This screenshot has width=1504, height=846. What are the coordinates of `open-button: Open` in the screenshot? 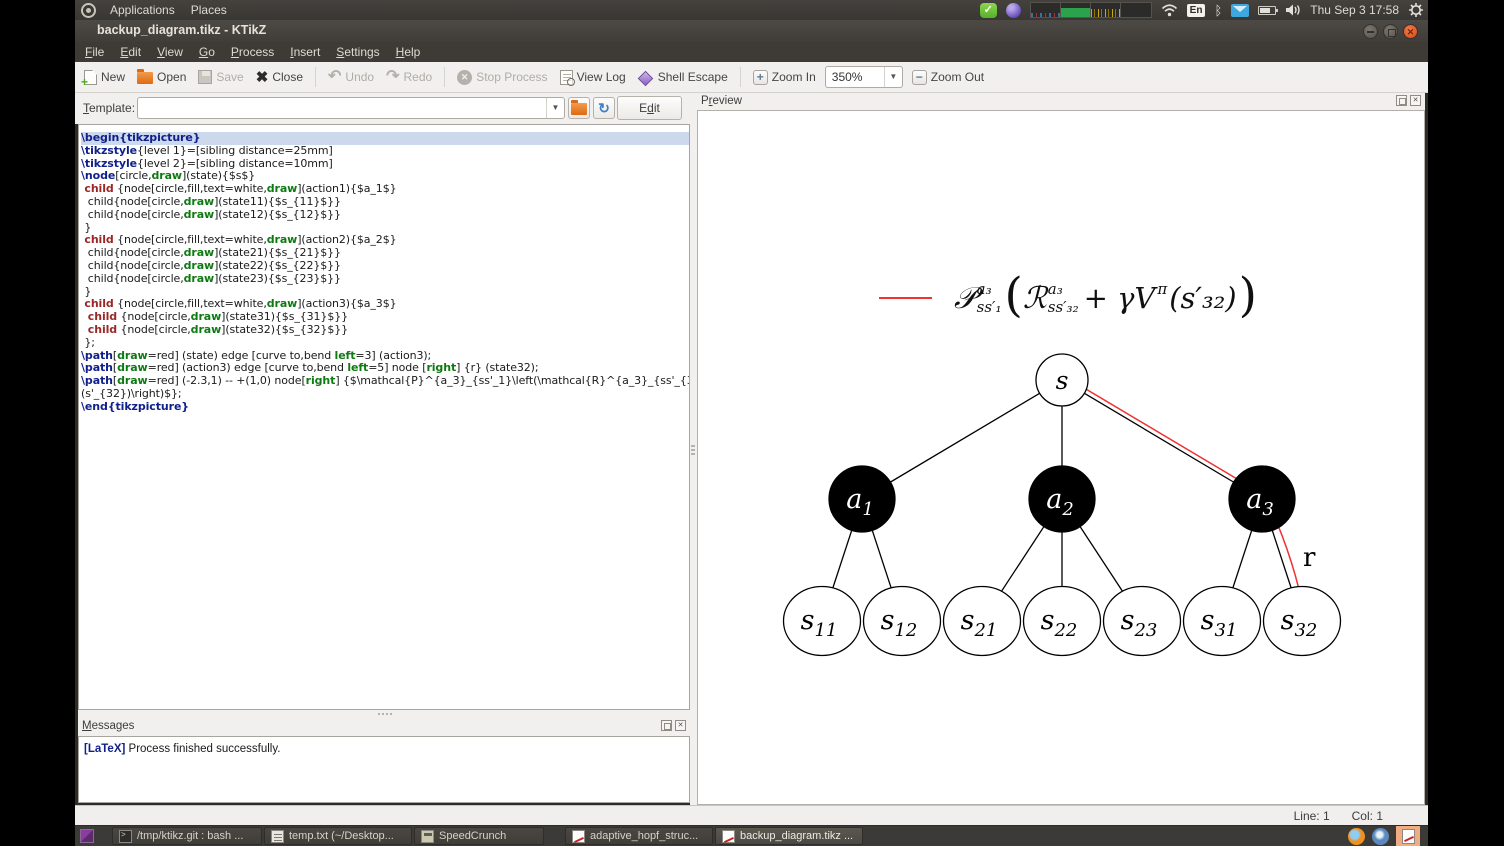 It's located at (161, 77).